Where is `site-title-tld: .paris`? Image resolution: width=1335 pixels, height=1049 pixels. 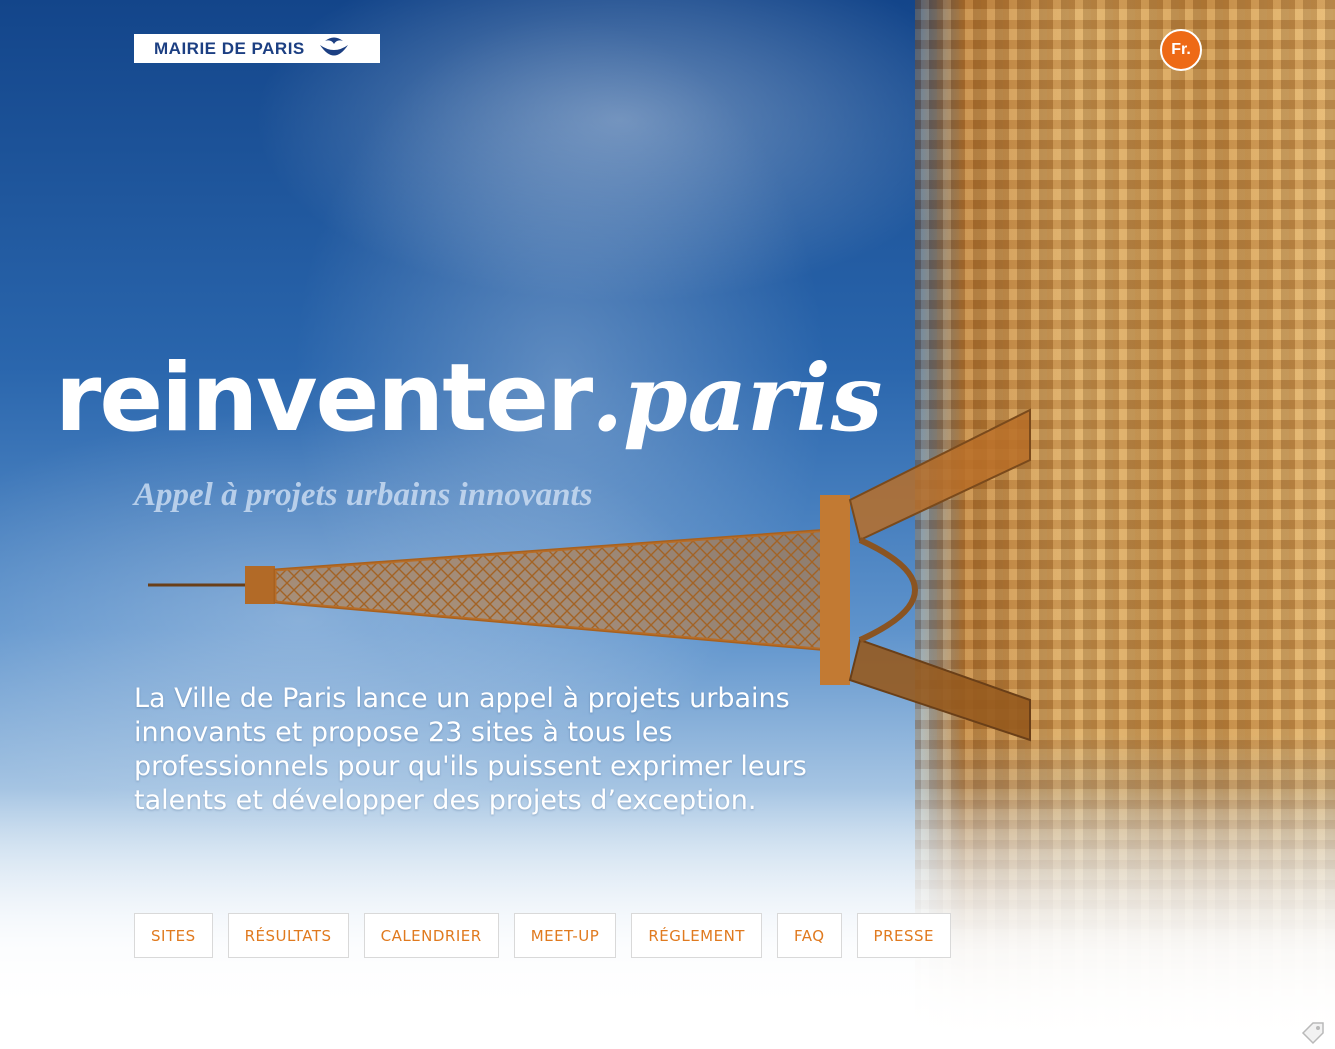 site-title-tld: .paris is located at coordinates (737, 398).